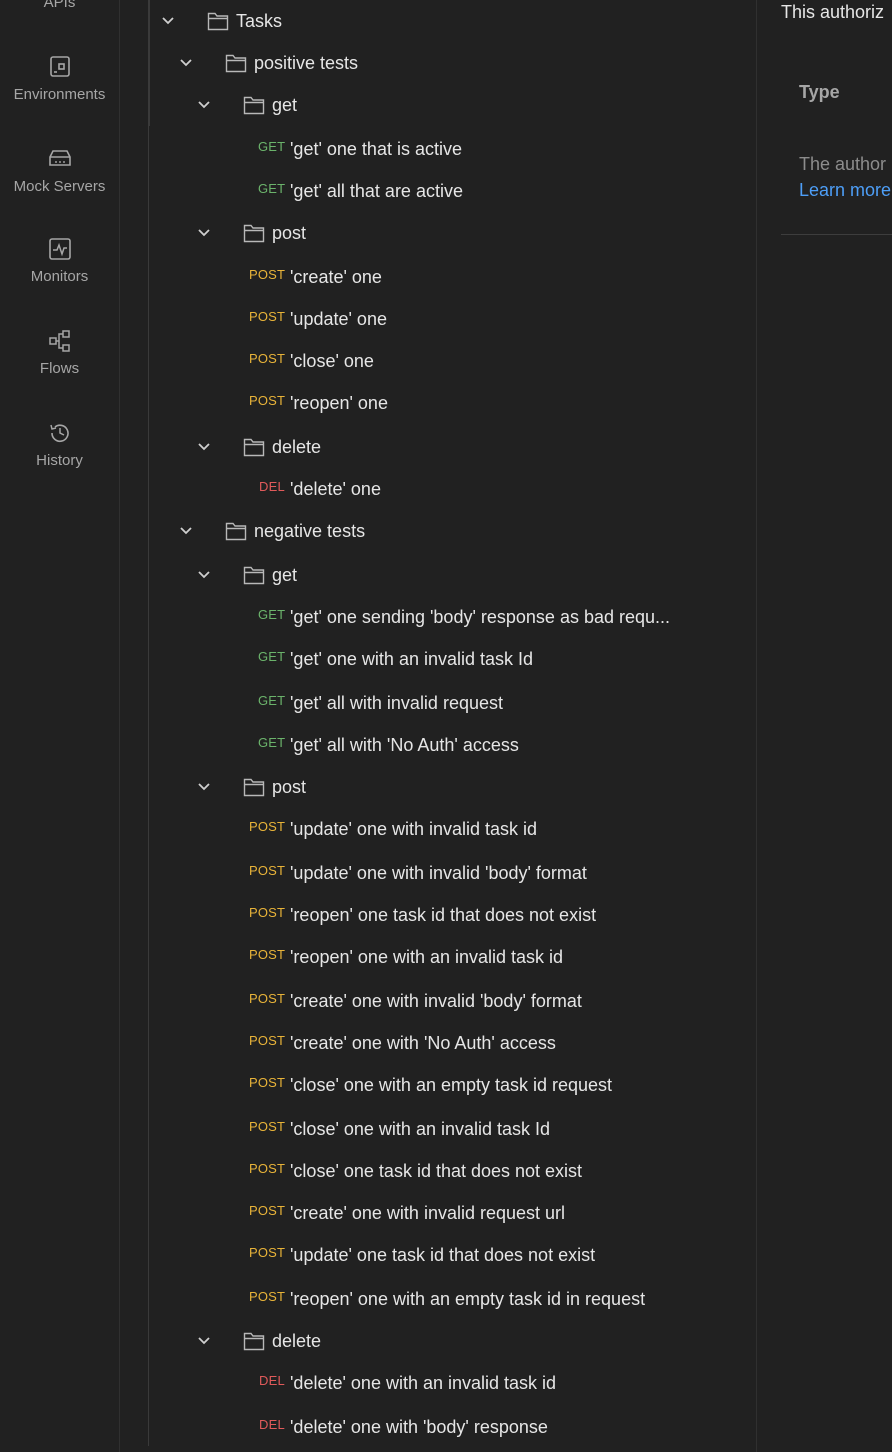  Describe the element at coordinates (338, 319) in the screenshot. I see `request-name: 'update' one` at that location.